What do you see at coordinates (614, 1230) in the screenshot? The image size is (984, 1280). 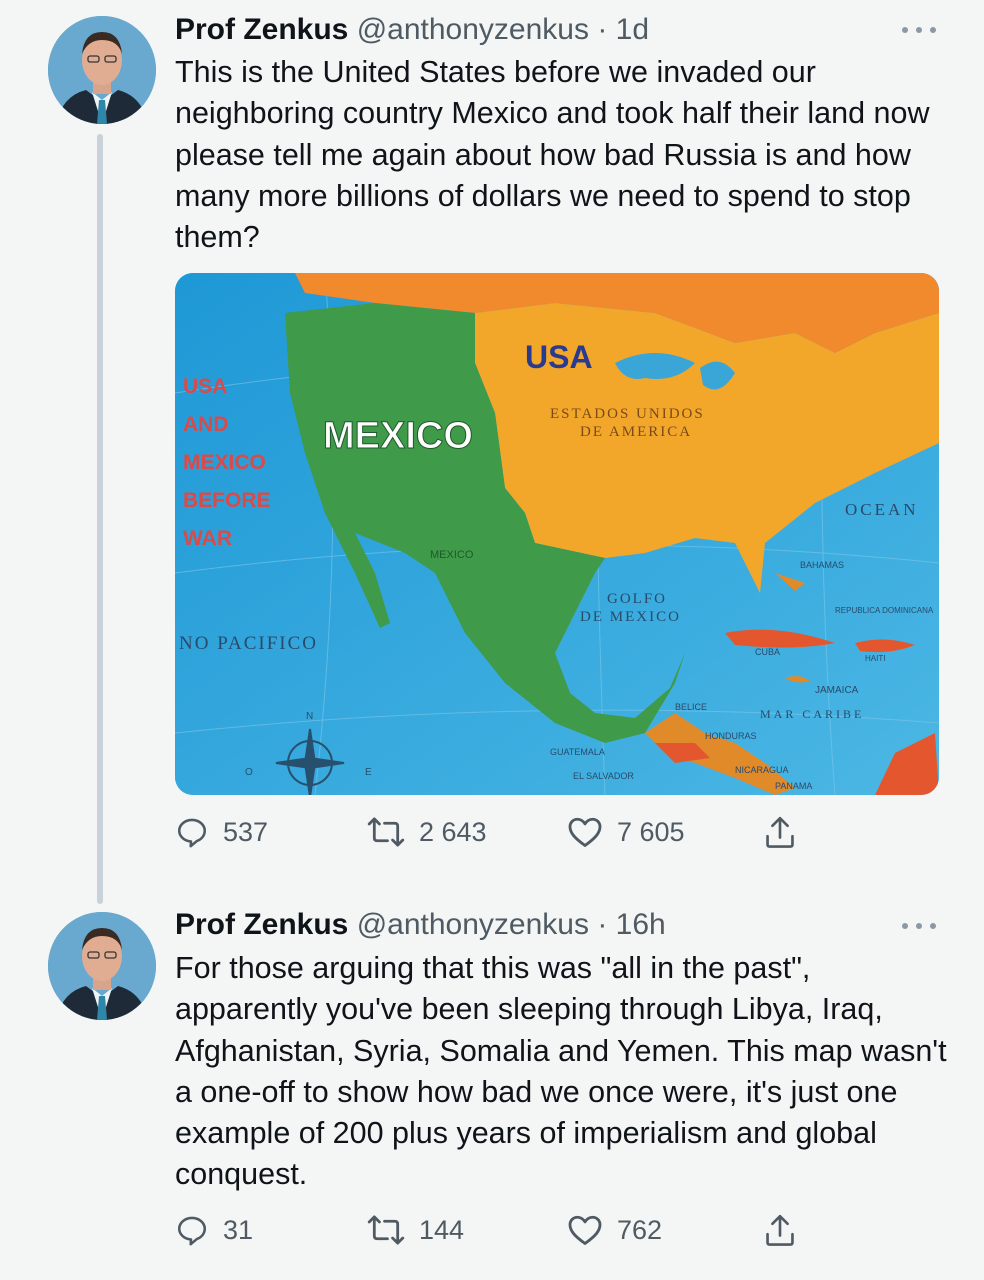 I see `like-button: 762` at bounding box center [614, 1230].